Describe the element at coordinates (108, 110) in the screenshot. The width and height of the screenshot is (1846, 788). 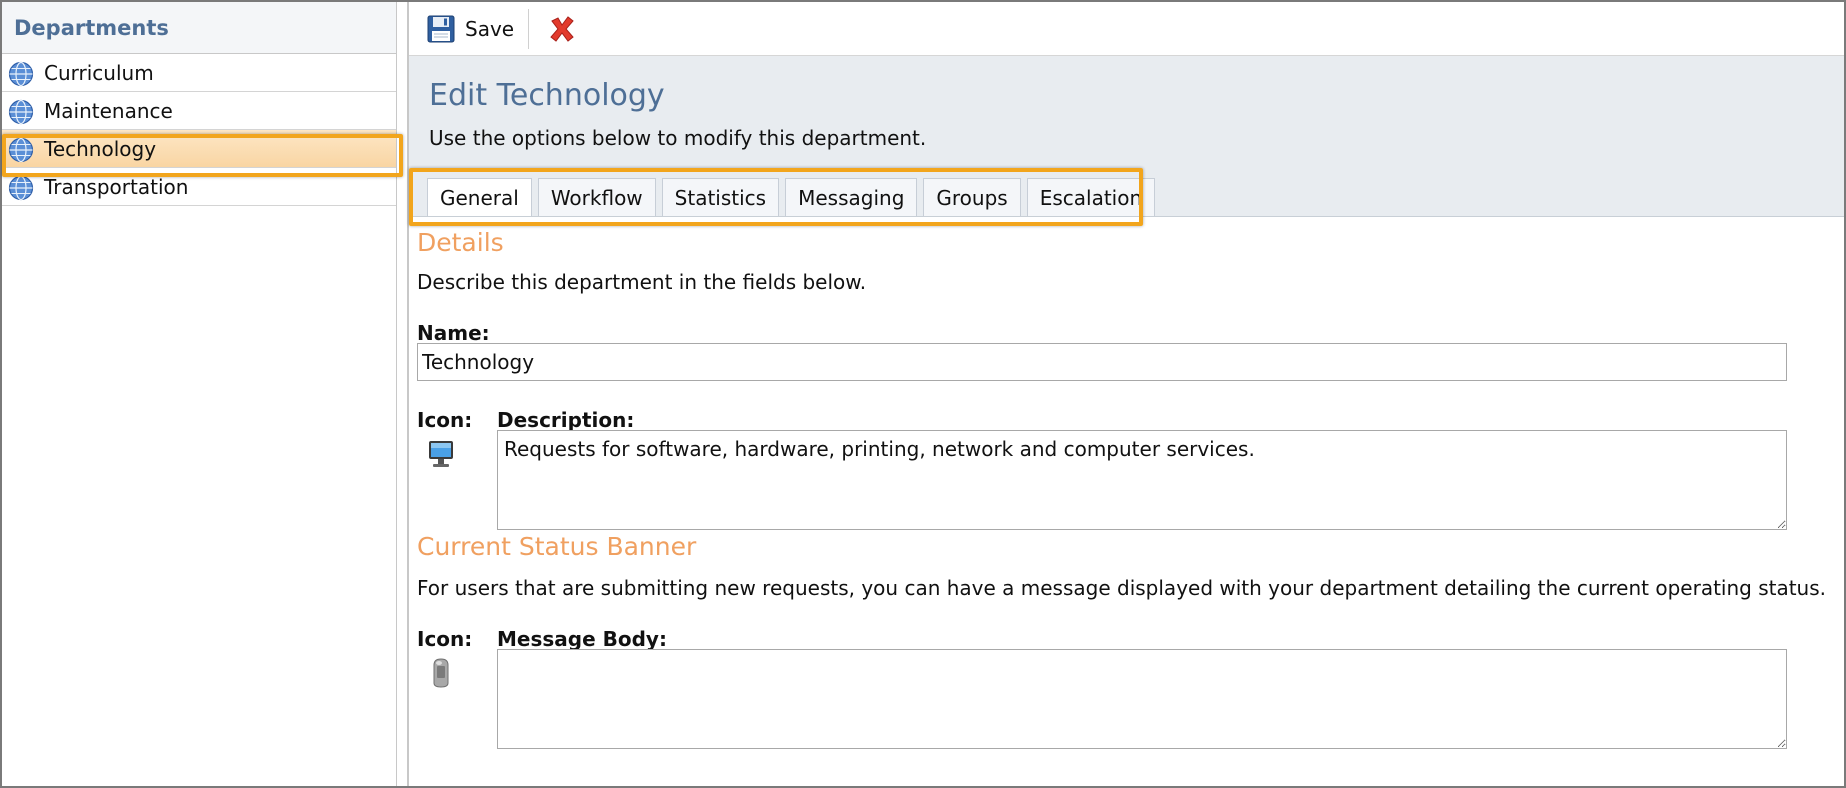
I see `dept-item-label: Maintenance` at that location.